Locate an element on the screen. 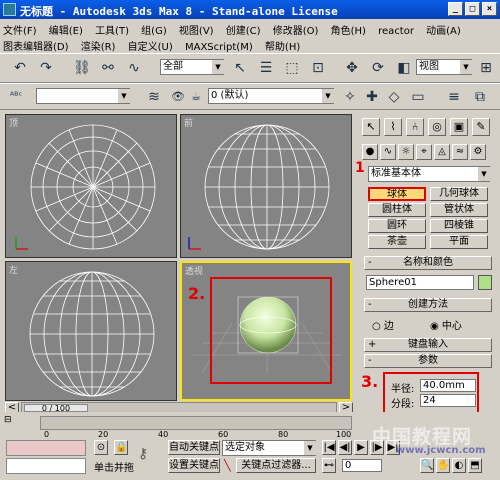 Image resolution: width=500 pixels, height=480 pixels. abc-text-icon: ᴬᴮᶜ is located at coordinates (16, 97).